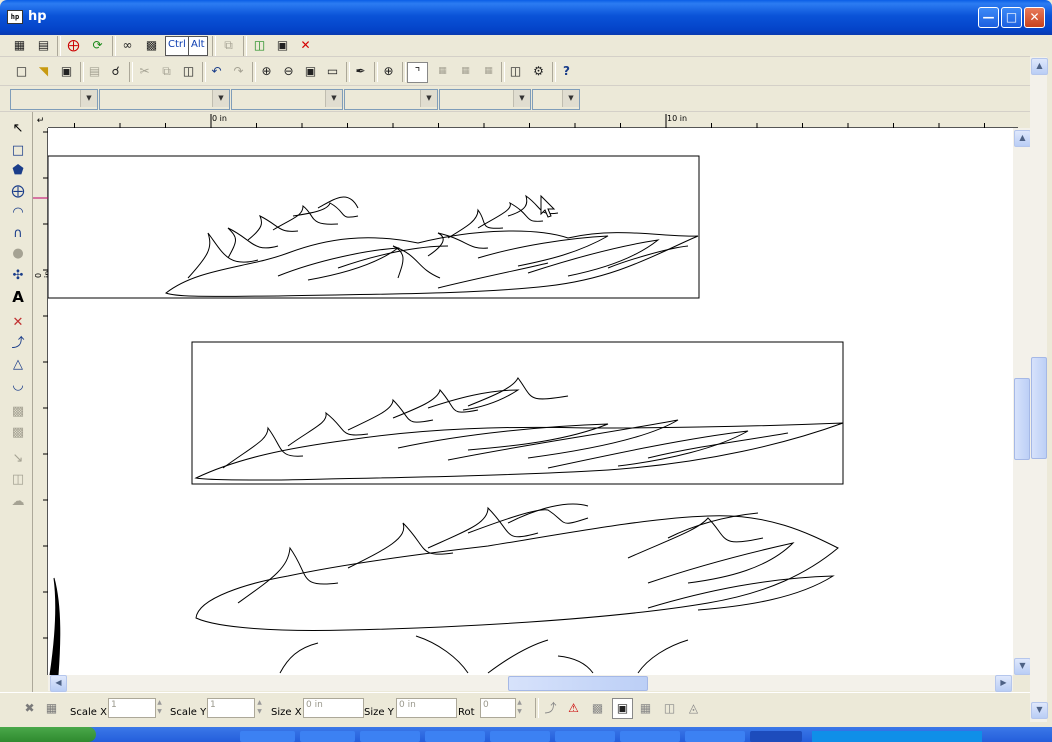 This screenshot has width=1052, height=742. Describe the element at coordinates (485, 99) in the screenshot. I see `color-combo: ▼` at that location.